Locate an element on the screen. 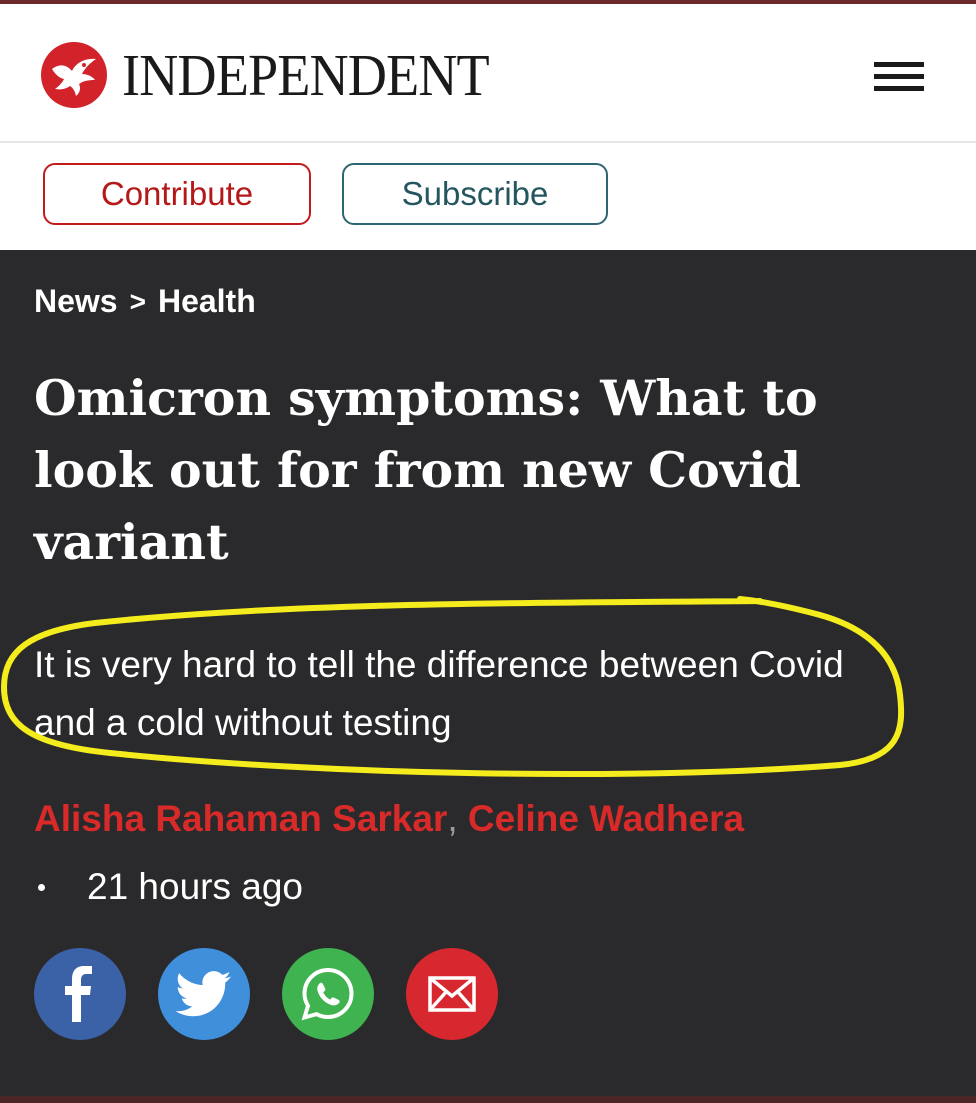  independent-eagle-logo-icon is located at coordinates (74, 75).